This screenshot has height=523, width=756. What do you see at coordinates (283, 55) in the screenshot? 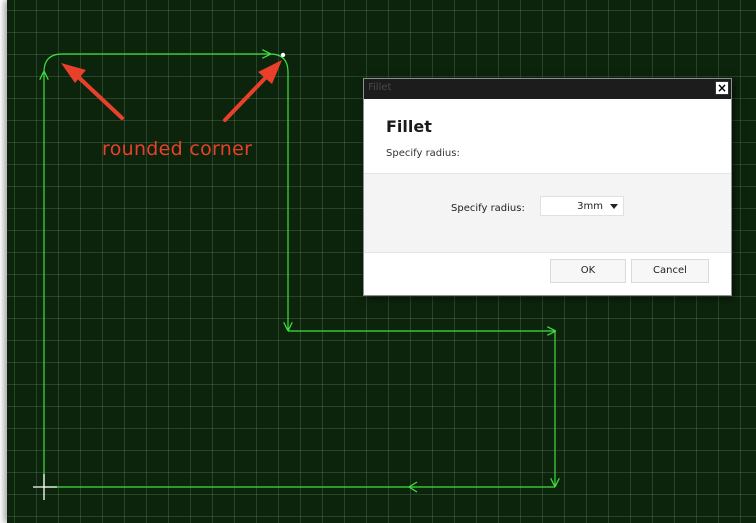
I see `fillet-point` at bounding box center [283, 55].